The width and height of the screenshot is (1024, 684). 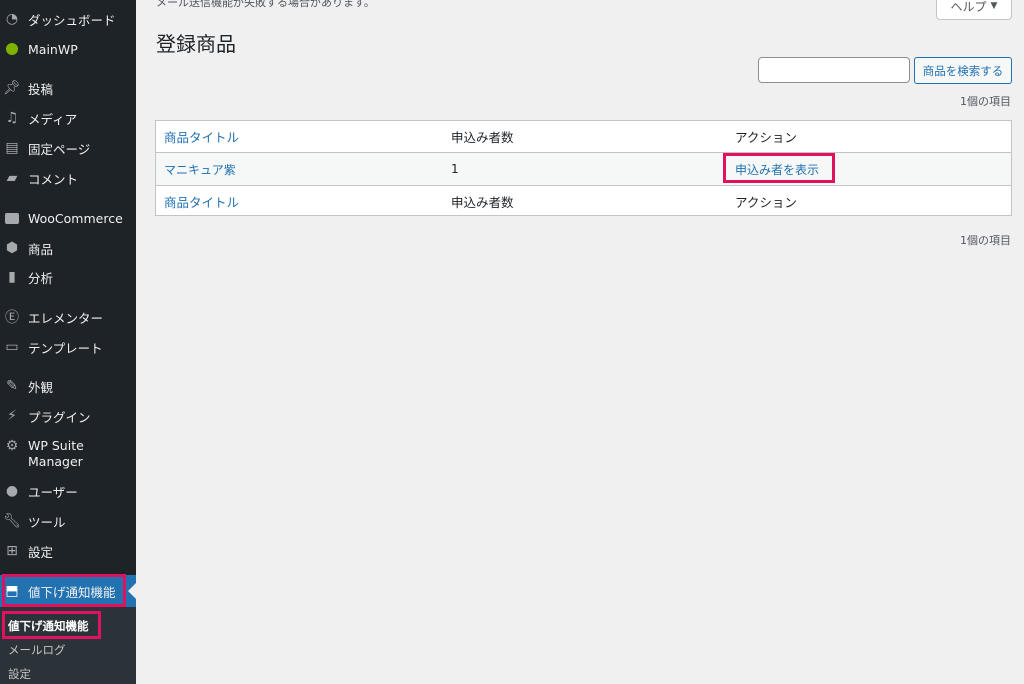 I want to click on menu-settings: ⊞ 設定, so click(x=68, y=551).